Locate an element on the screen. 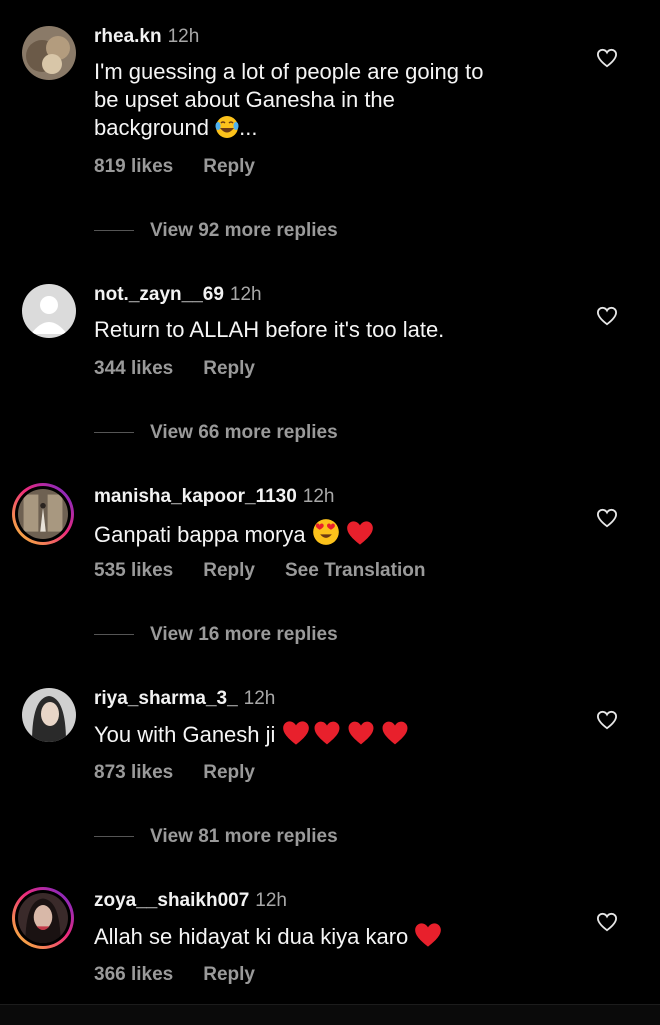  avatar-manisha-story-ring is located at coordinates (43, 514).